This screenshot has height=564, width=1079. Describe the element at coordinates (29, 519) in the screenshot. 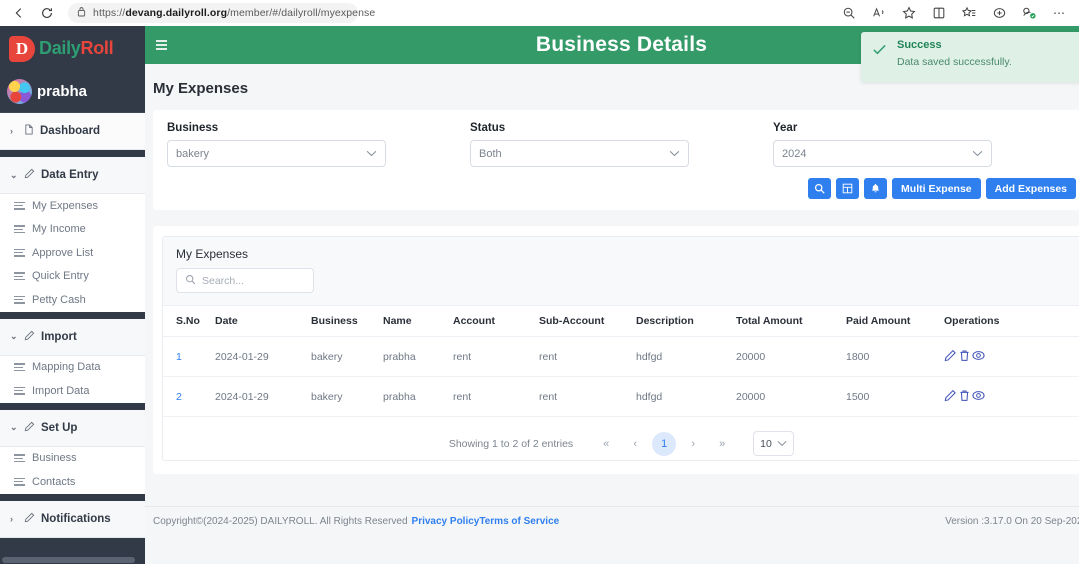

I see `pencil-icon` at that location.